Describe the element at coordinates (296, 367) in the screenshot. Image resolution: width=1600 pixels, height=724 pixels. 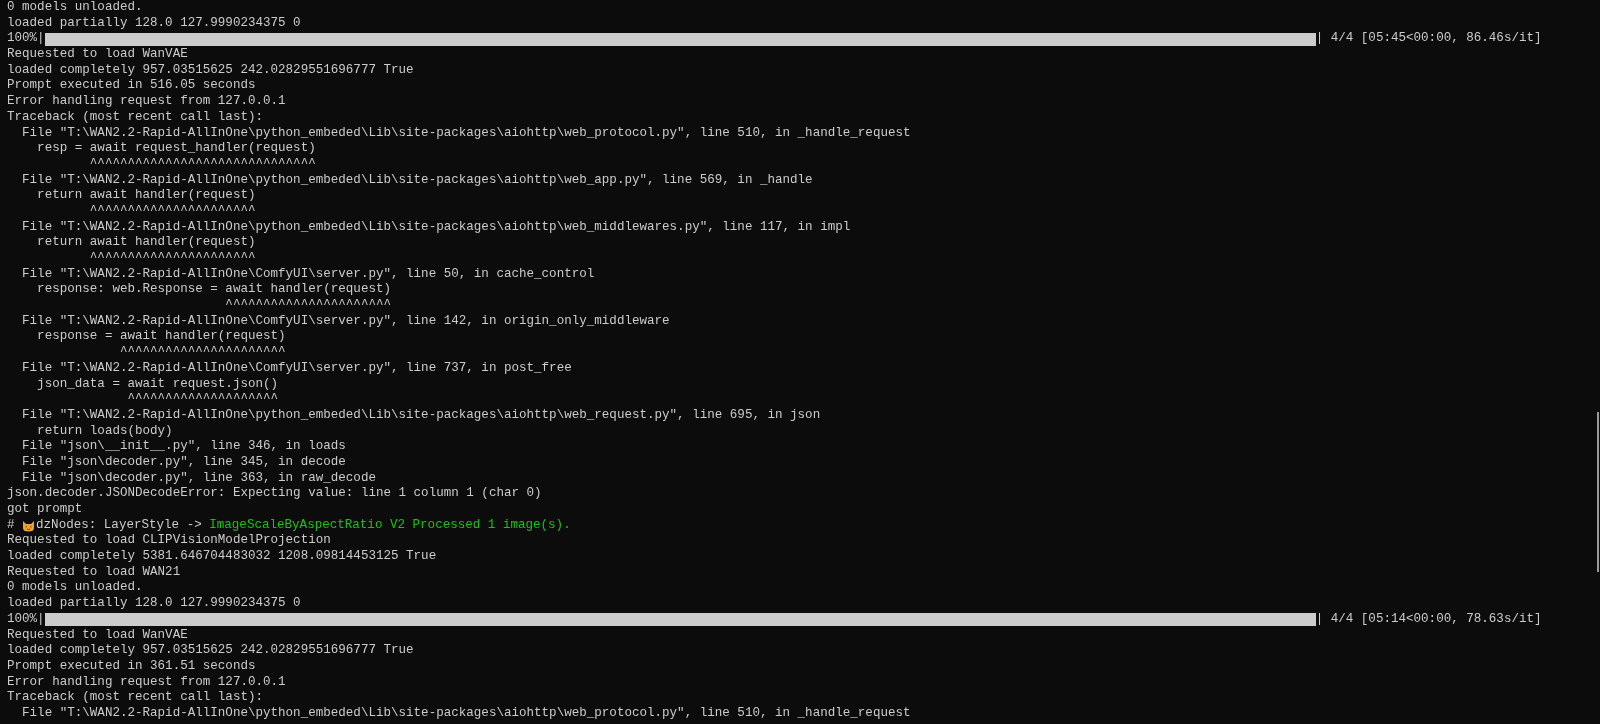
I see `log-line: File "T:\WAN2.2-Rapid-AllInOne\ComfyUI\server.py", line 737, in post_free` at that location.